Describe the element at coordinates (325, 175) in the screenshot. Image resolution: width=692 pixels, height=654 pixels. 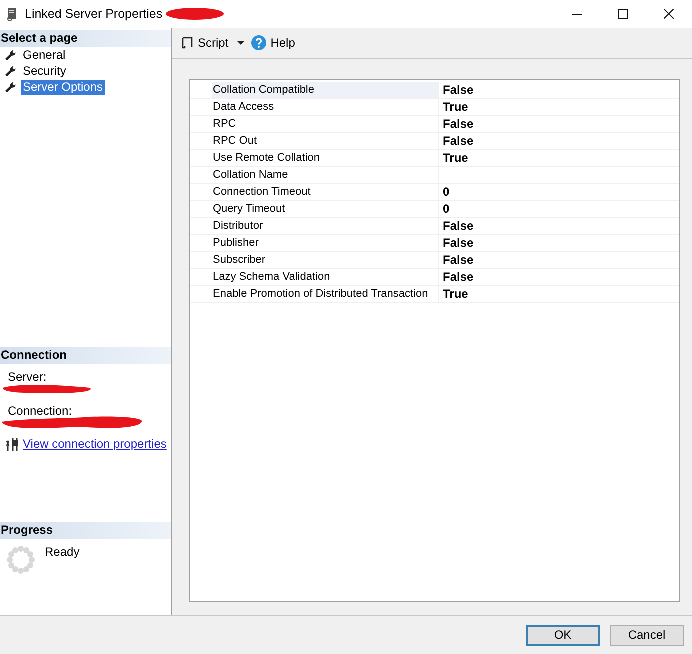
I see `property-name: Collation Name` at that location.